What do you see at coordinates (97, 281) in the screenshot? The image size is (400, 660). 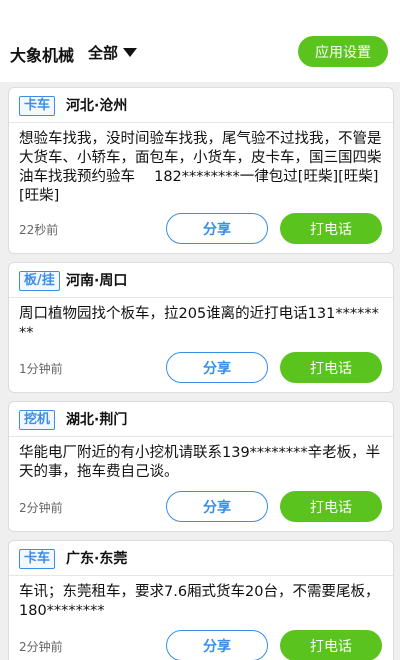 I see `post-location: 河南·周口` at bounding box center [97, 281].